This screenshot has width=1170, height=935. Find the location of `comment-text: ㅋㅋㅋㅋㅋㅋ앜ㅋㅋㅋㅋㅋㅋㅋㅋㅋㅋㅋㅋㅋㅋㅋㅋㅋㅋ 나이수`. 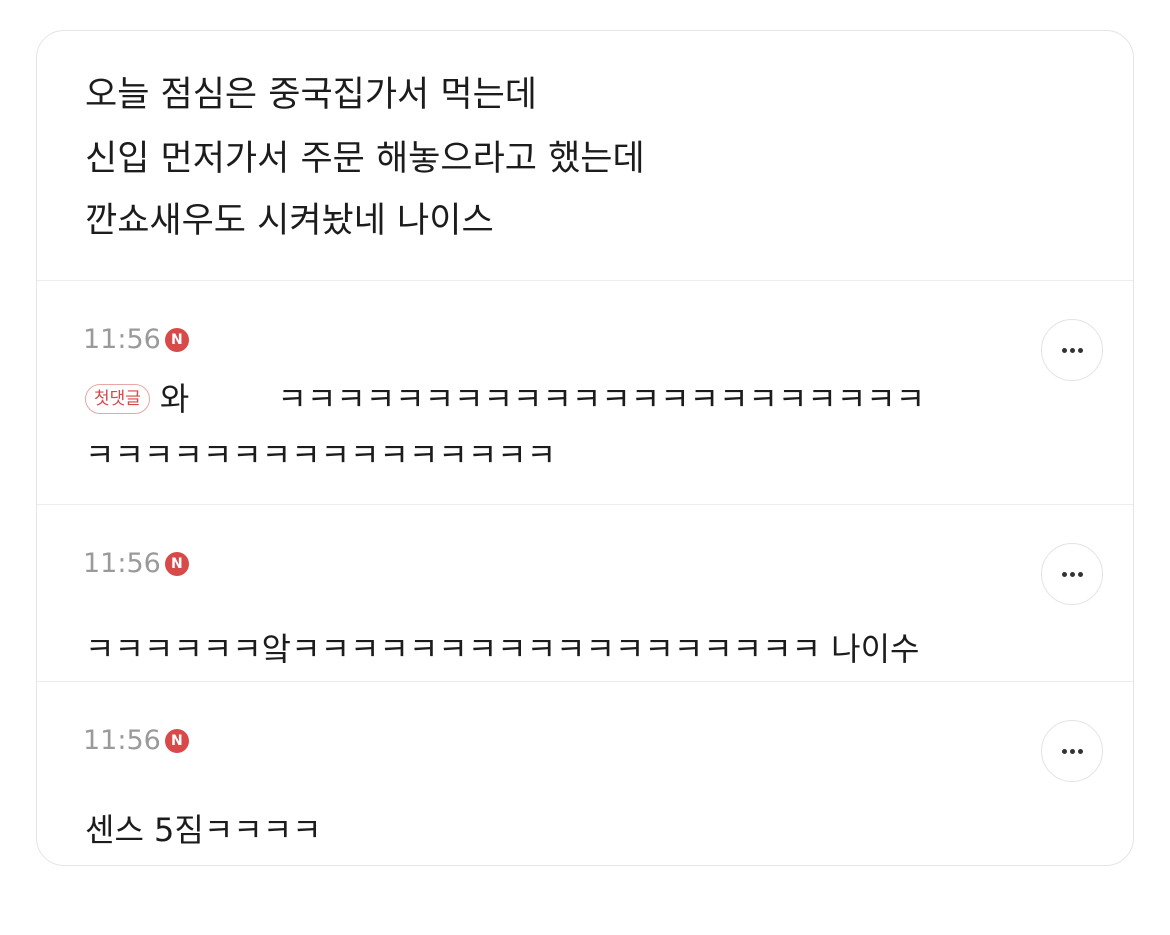

comment-text: ㅋㅋㅋㅋㅋㅋ앜ㅋㅋㅋㅋㅋㅋㅋㅋㅋㅋㅋㅋㅋㅋㅋㅋㅋㅋ 나이수 is located at coordinates (502, 649).